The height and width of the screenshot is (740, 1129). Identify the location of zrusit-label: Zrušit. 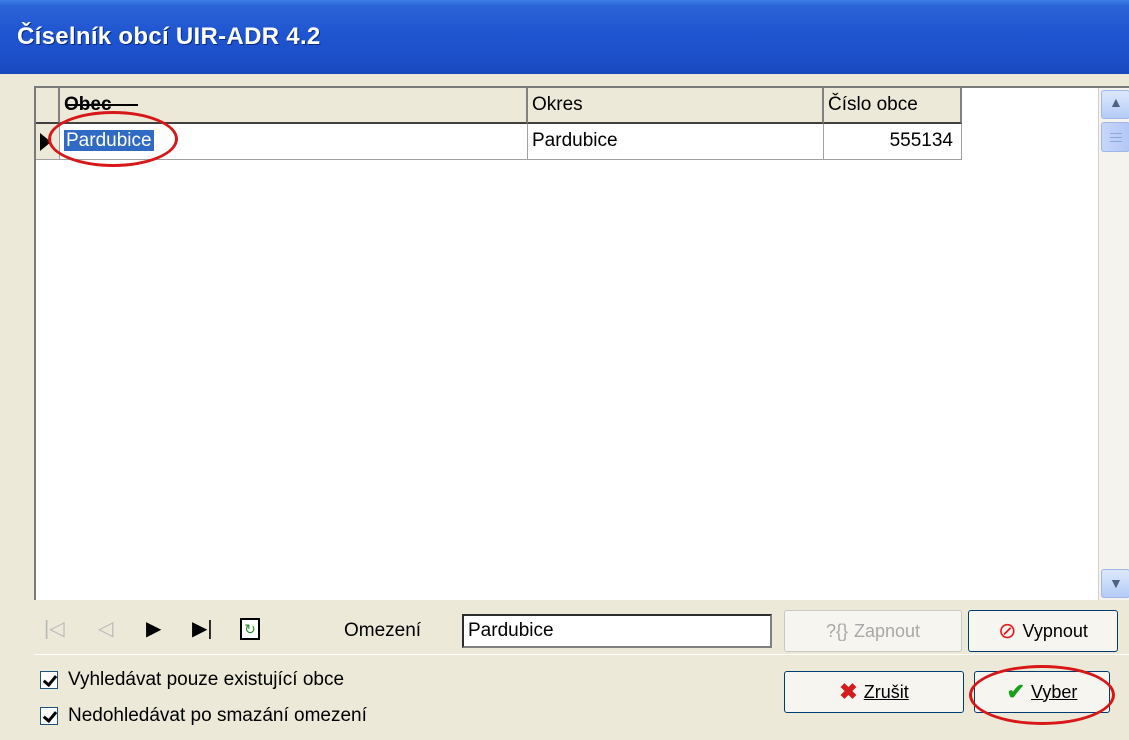
(886, 691).